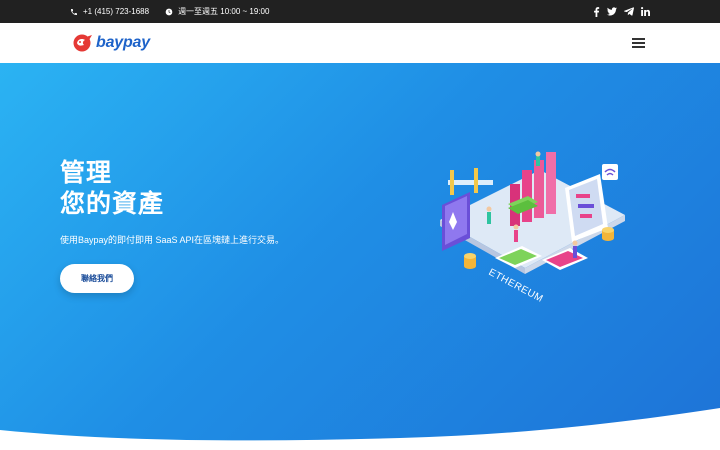  What do you see at coordinates (74, 11) in the screenshot?
I see `phone-icon` at bounding box center [74, 11].